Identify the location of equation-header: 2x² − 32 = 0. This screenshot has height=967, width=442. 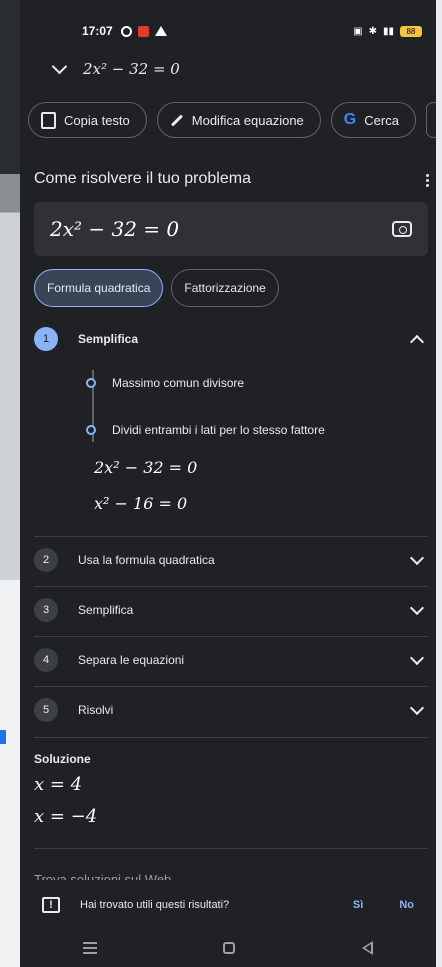
(115, 68).